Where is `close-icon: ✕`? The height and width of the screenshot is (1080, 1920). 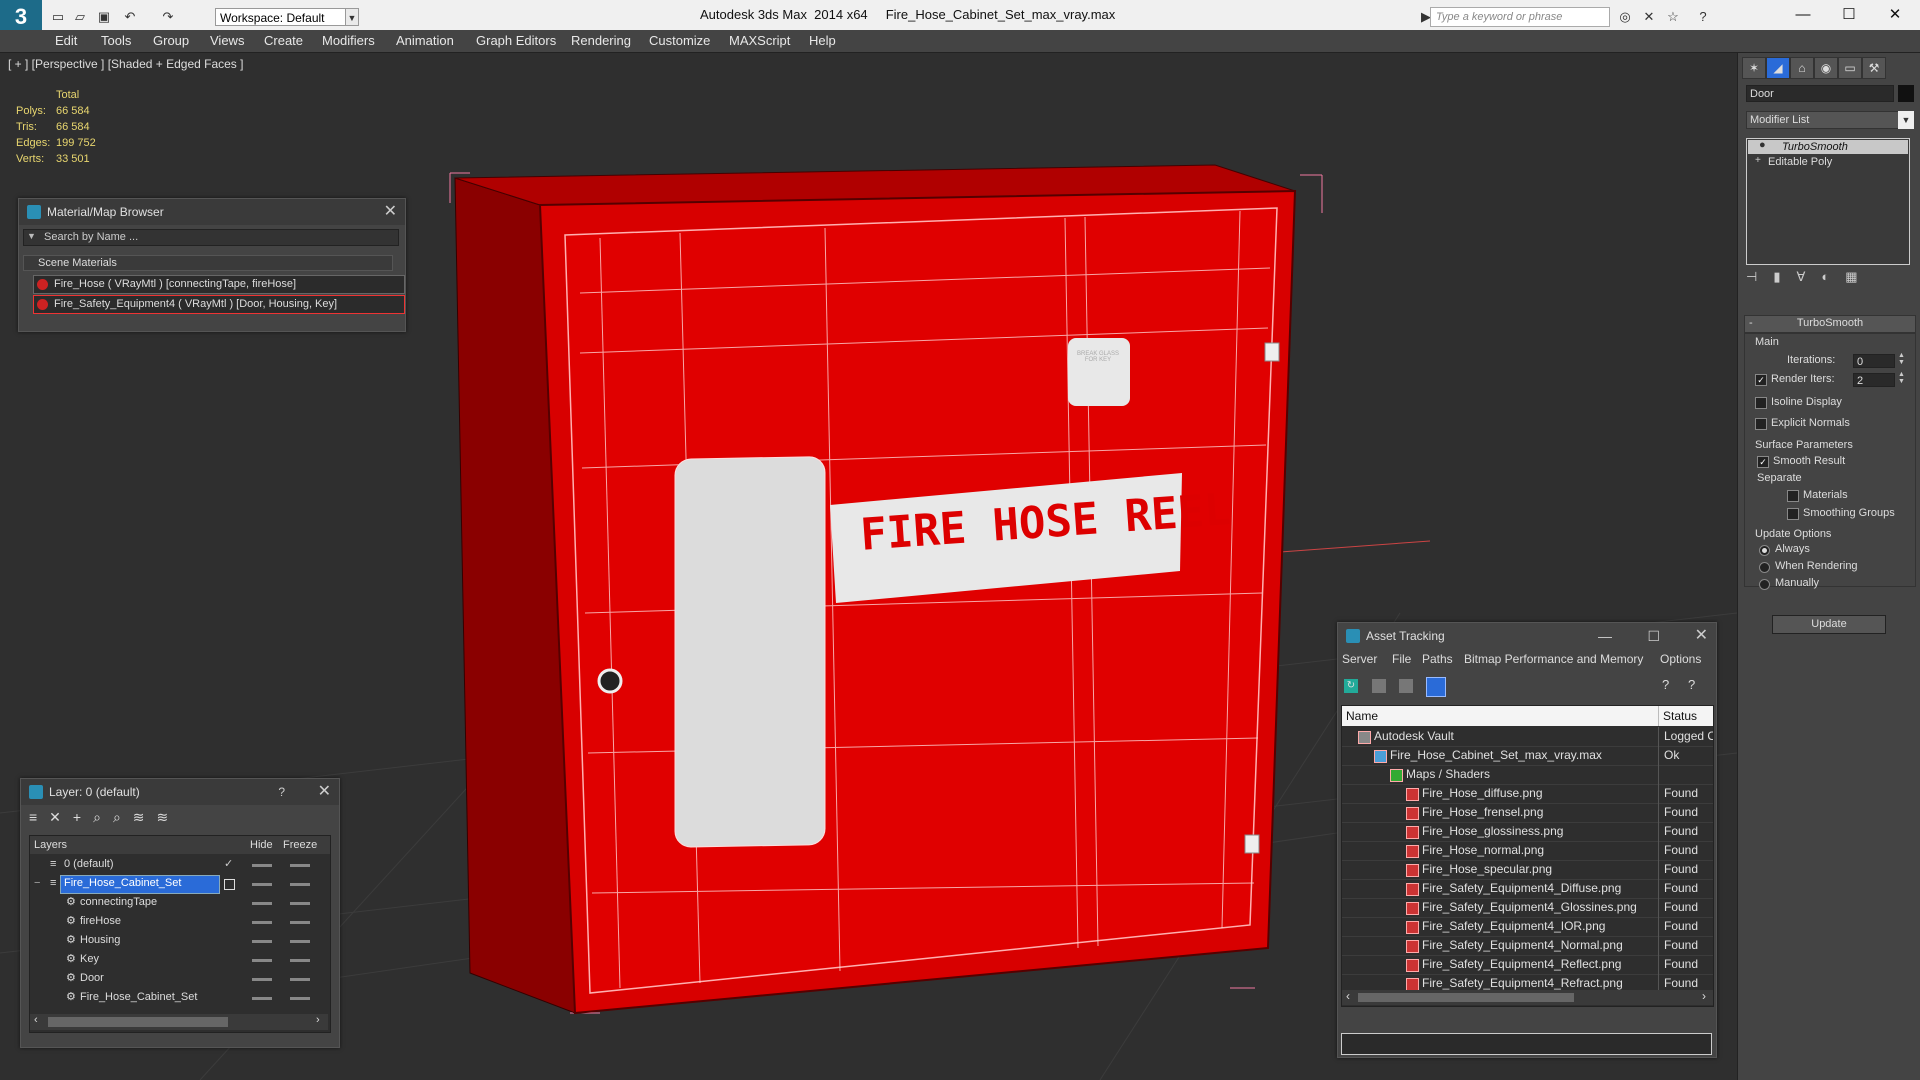 close-icon: ✕ is located at coordinates (390, 212).